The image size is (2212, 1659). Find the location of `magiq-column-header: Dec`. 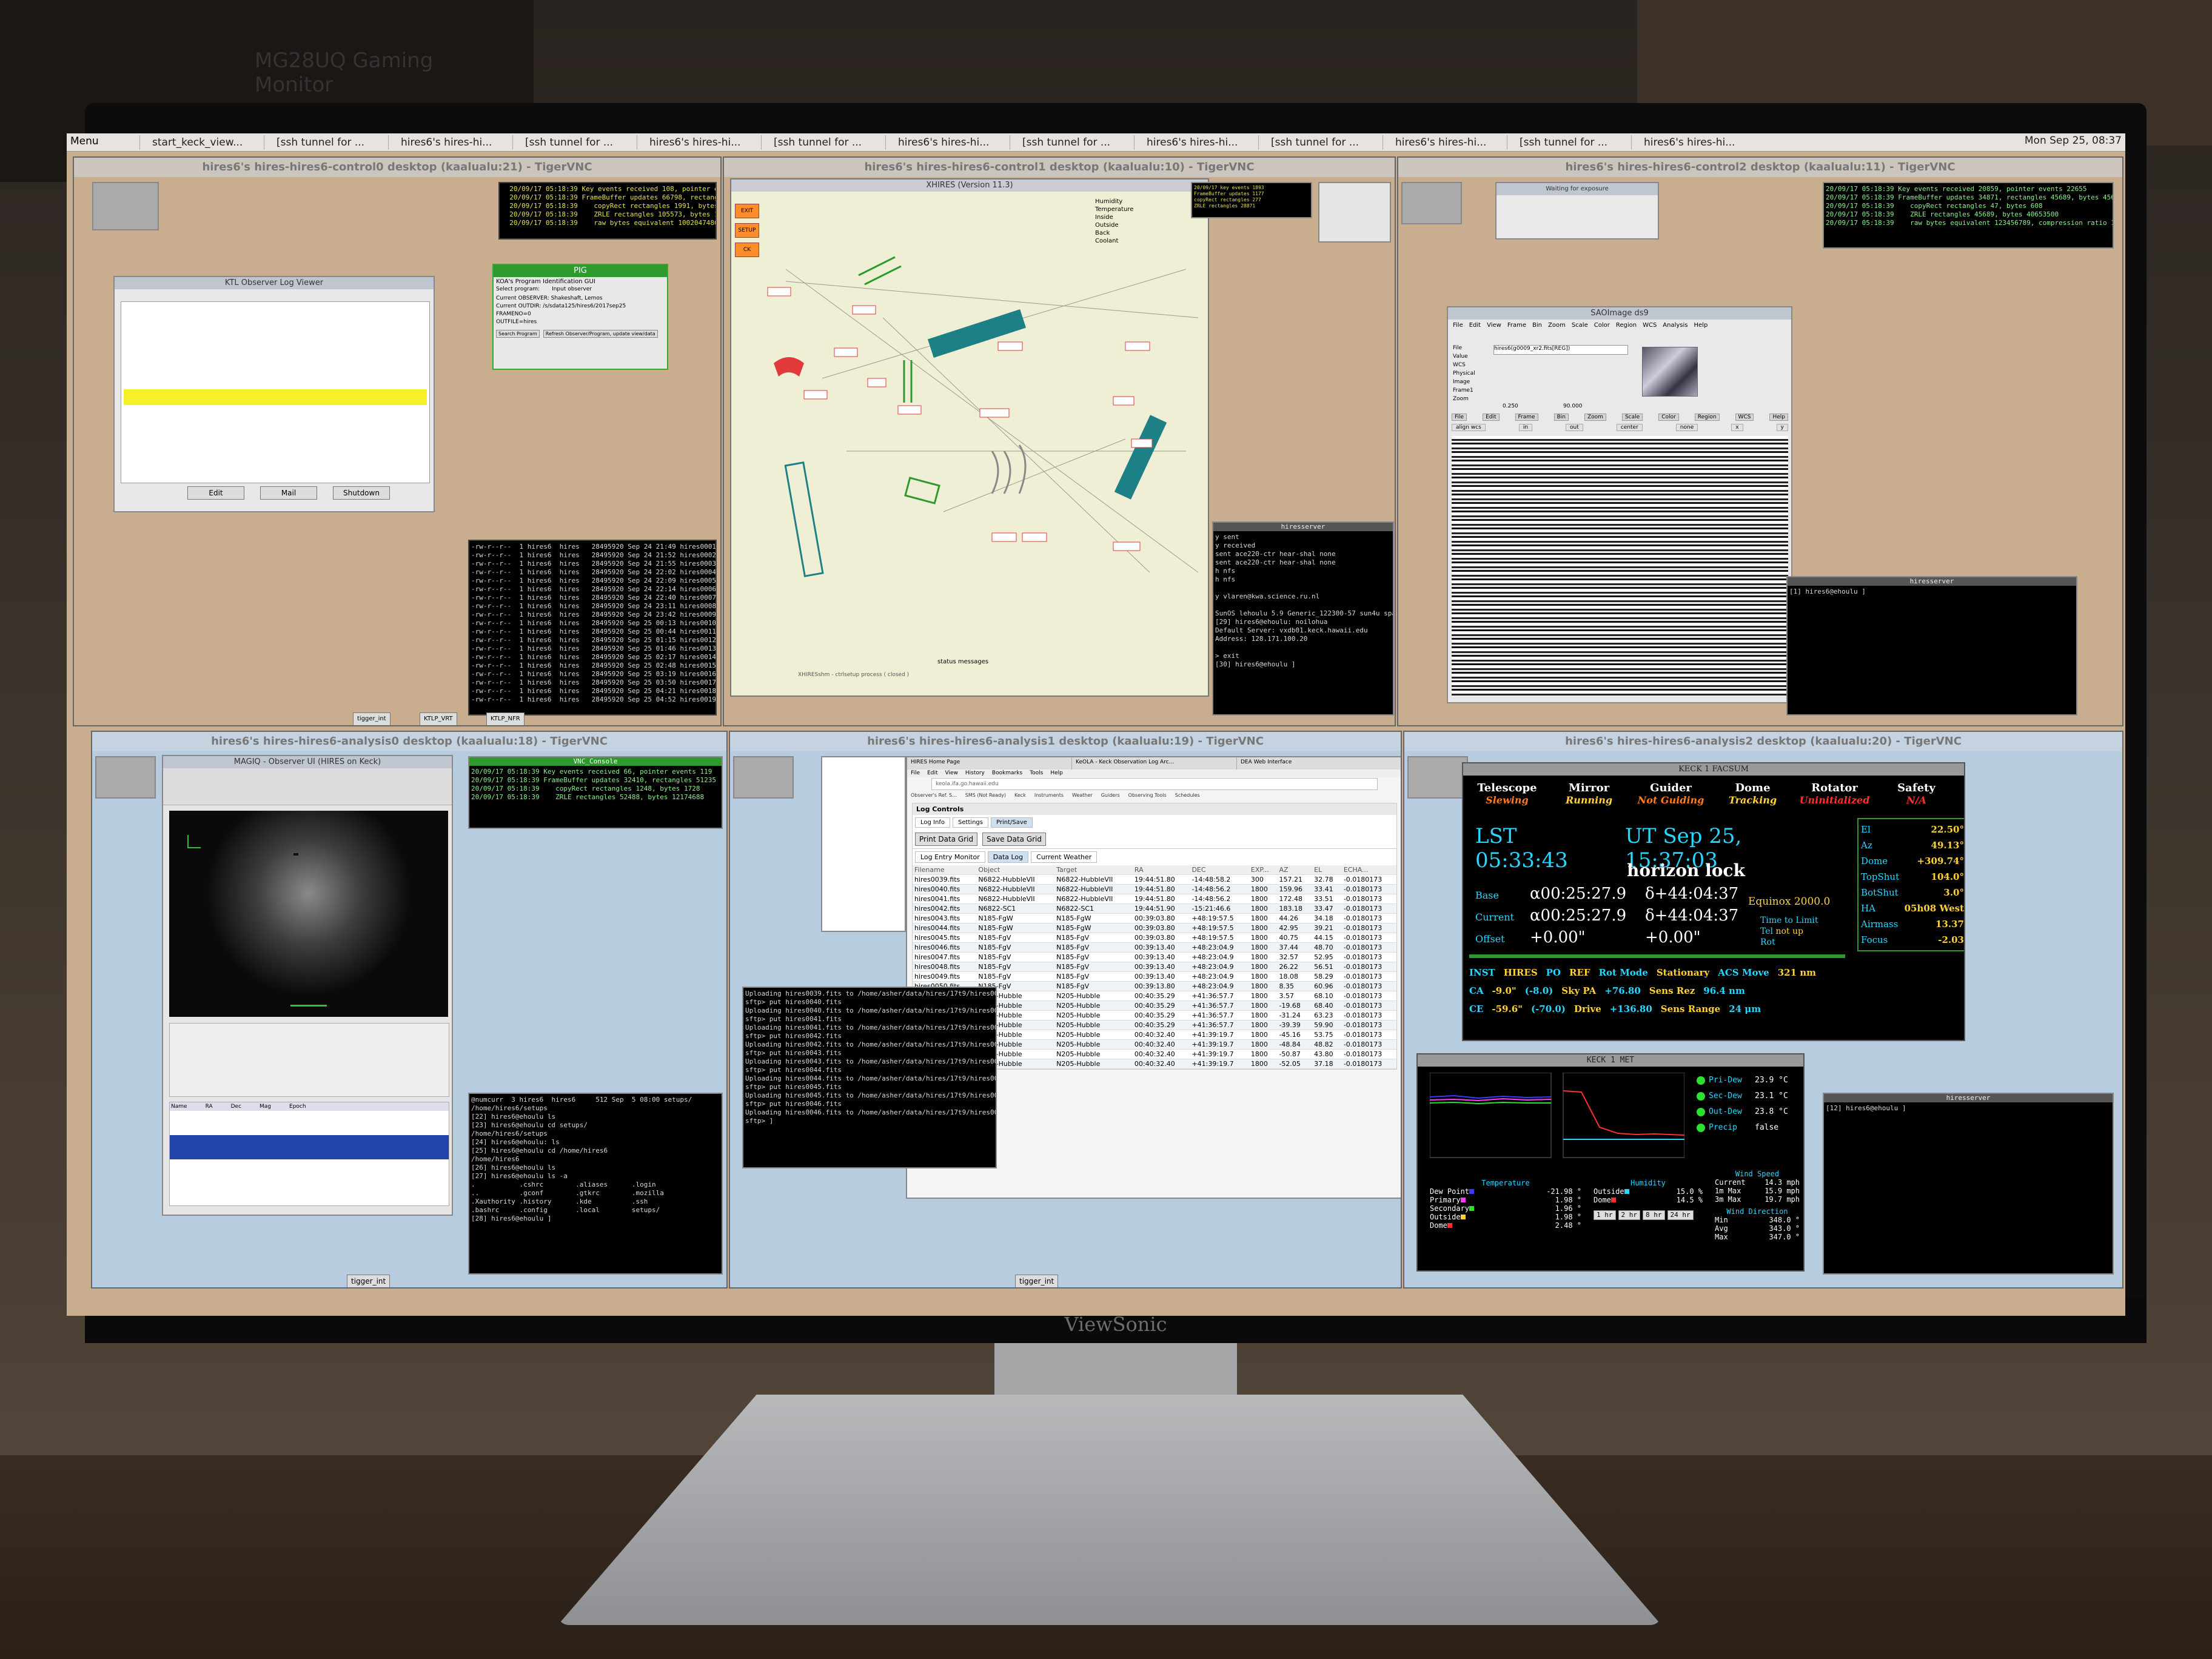

magiq-column-header: Dec is located at coordinates (236, 1107).